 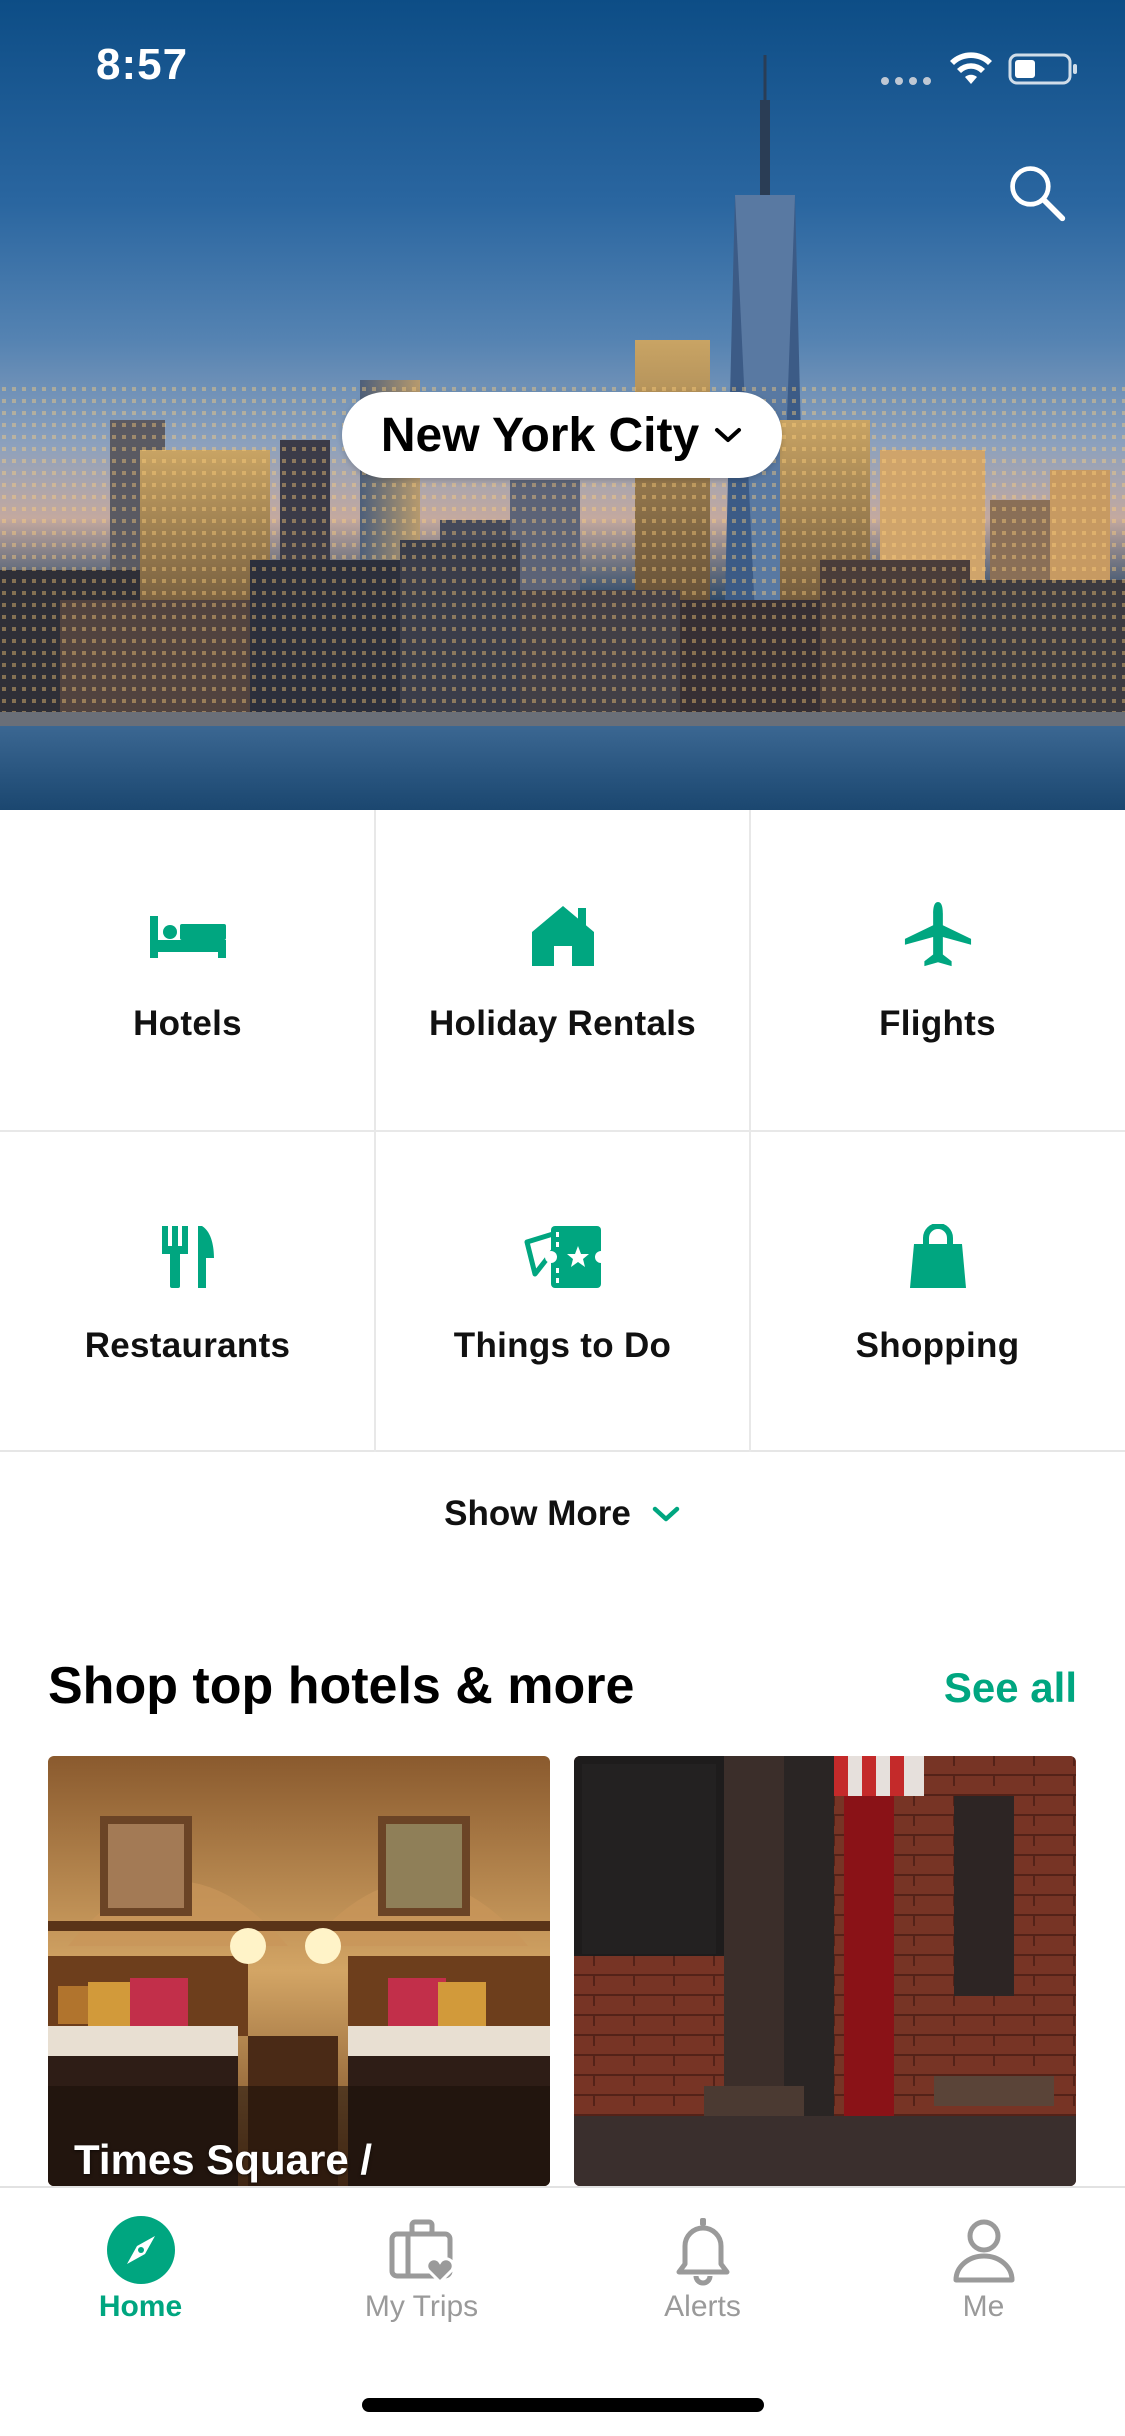 What do you see at coordinates (187, 1292) in the screenshot?
I see `category-restaurants: Restaurants` at bounding box center [187, 1292].